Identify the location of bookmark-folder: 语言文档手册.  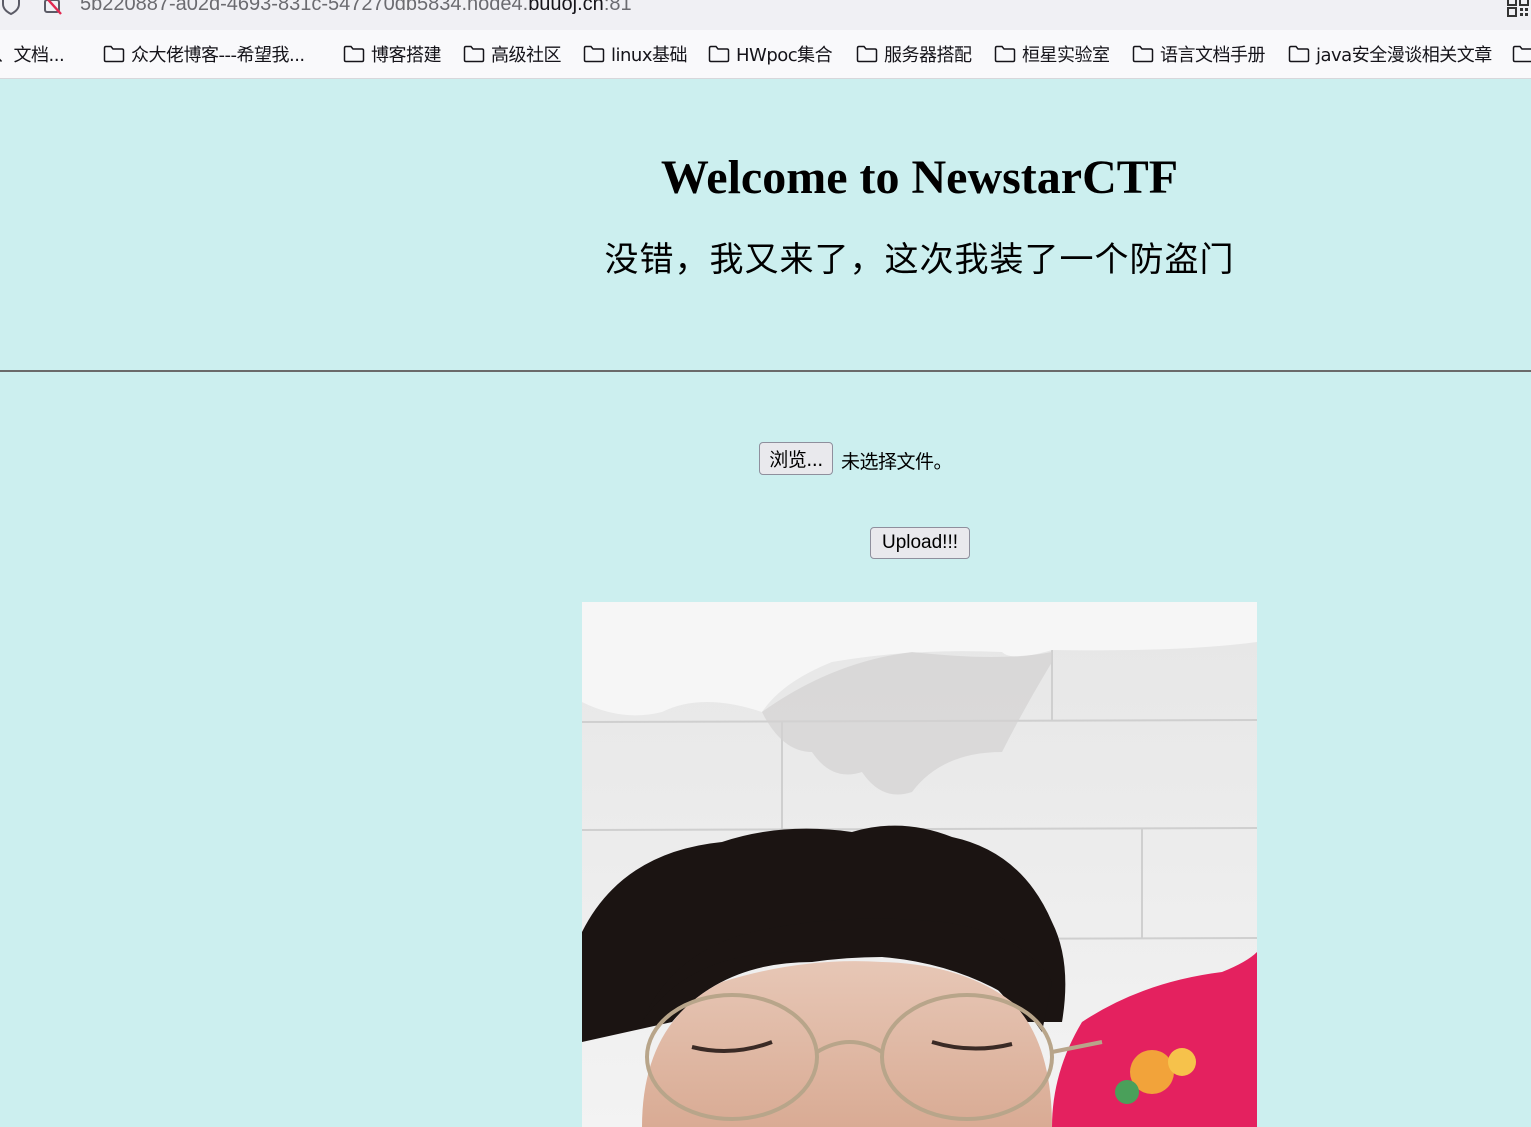
(1199, 54).